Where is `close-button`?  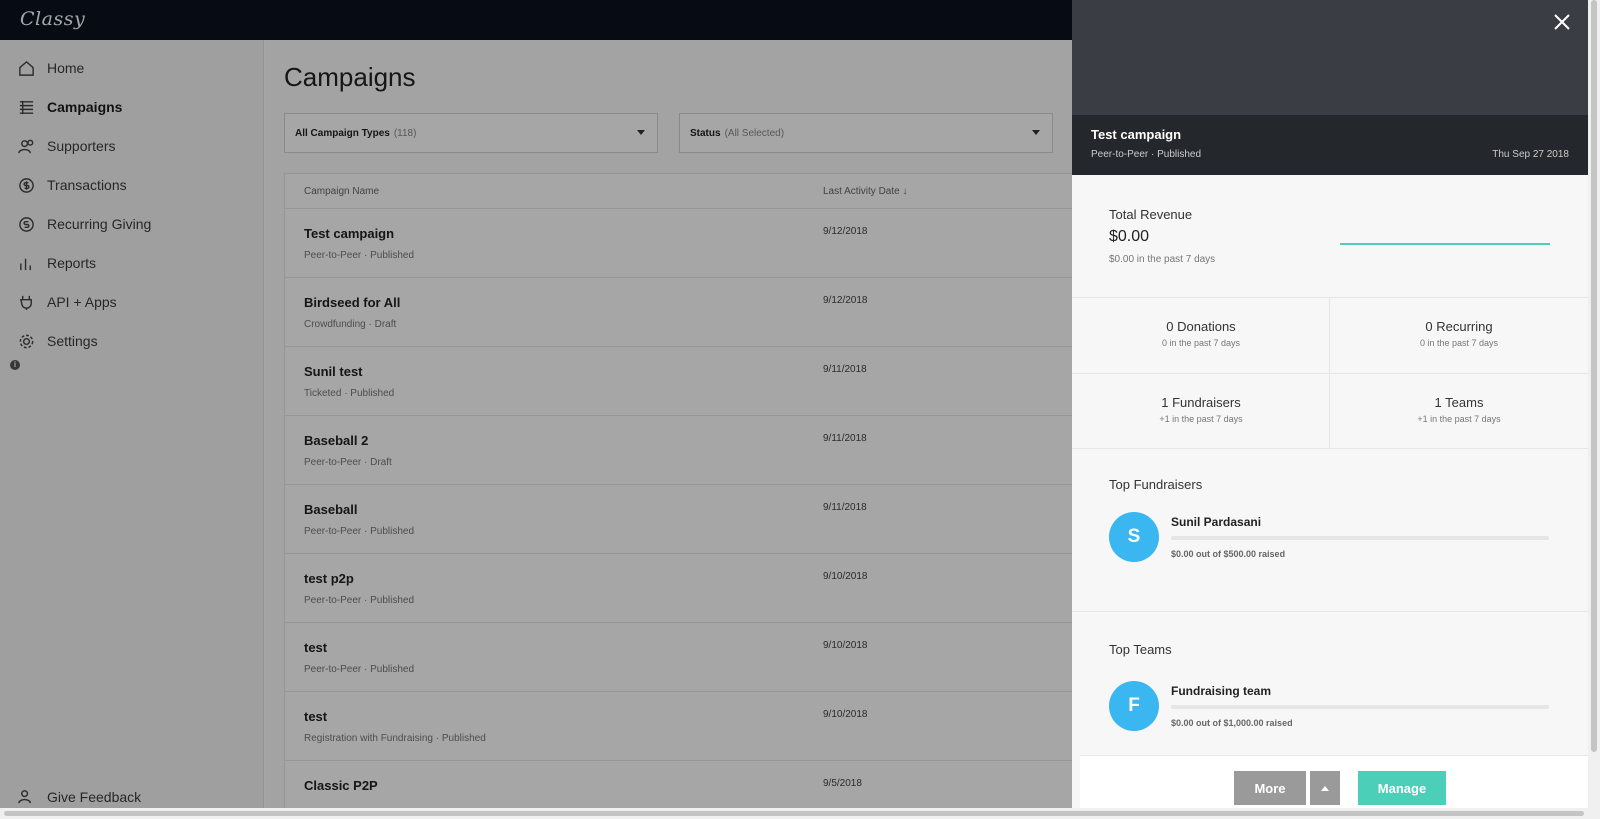 close-button is located at coordinates (1562, 22).